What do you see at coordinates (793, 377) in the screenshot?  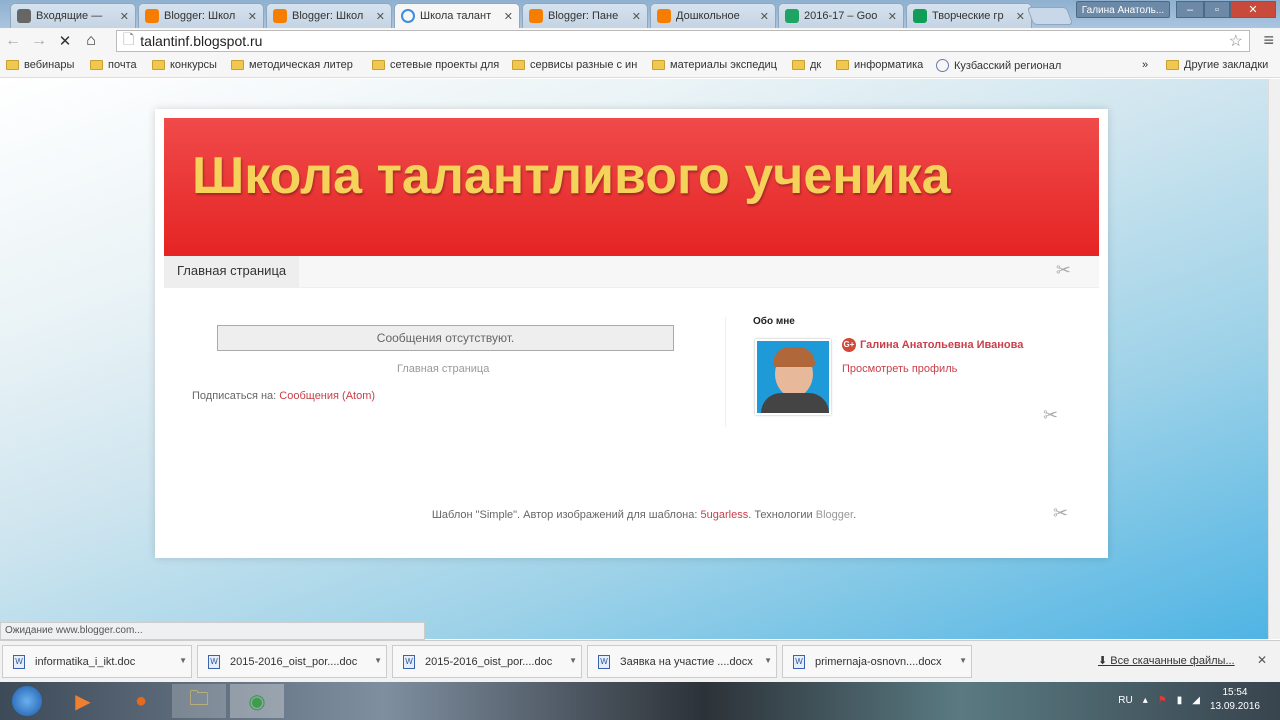 I see `author-photo` at bounding box center [793, 377].